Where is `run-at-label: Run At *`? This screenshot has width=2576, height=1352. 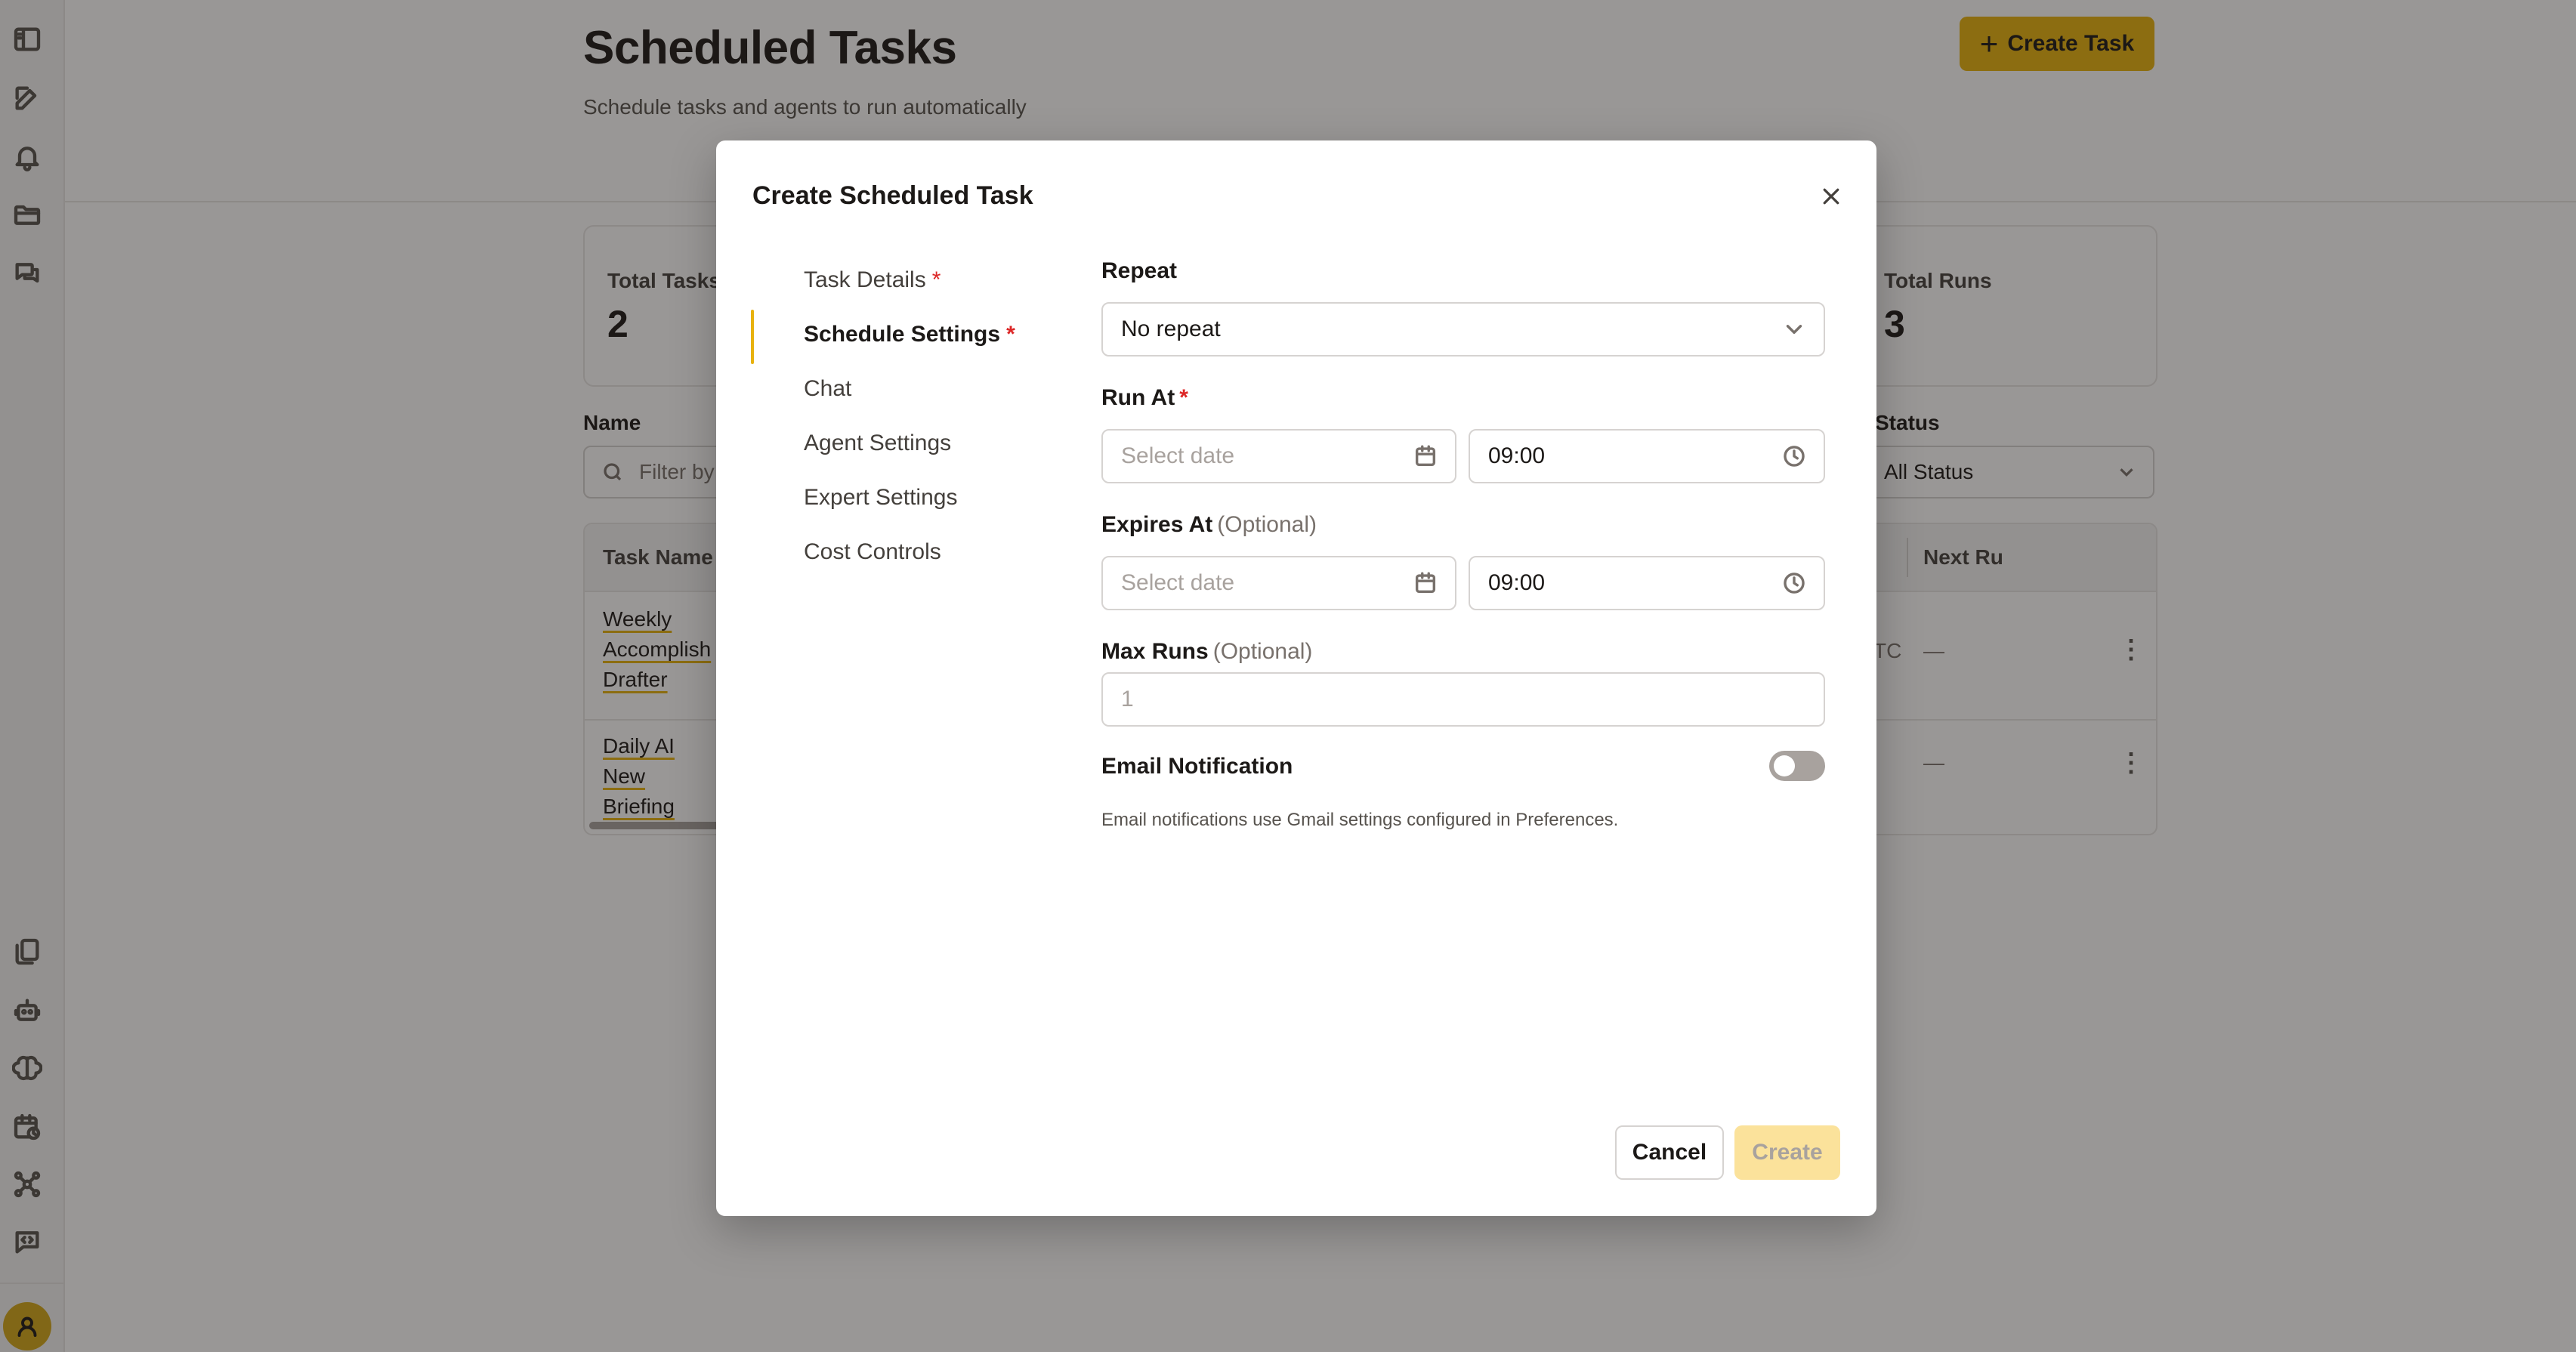 run-at-label: Run At * is located at coordinates (1144, 398).